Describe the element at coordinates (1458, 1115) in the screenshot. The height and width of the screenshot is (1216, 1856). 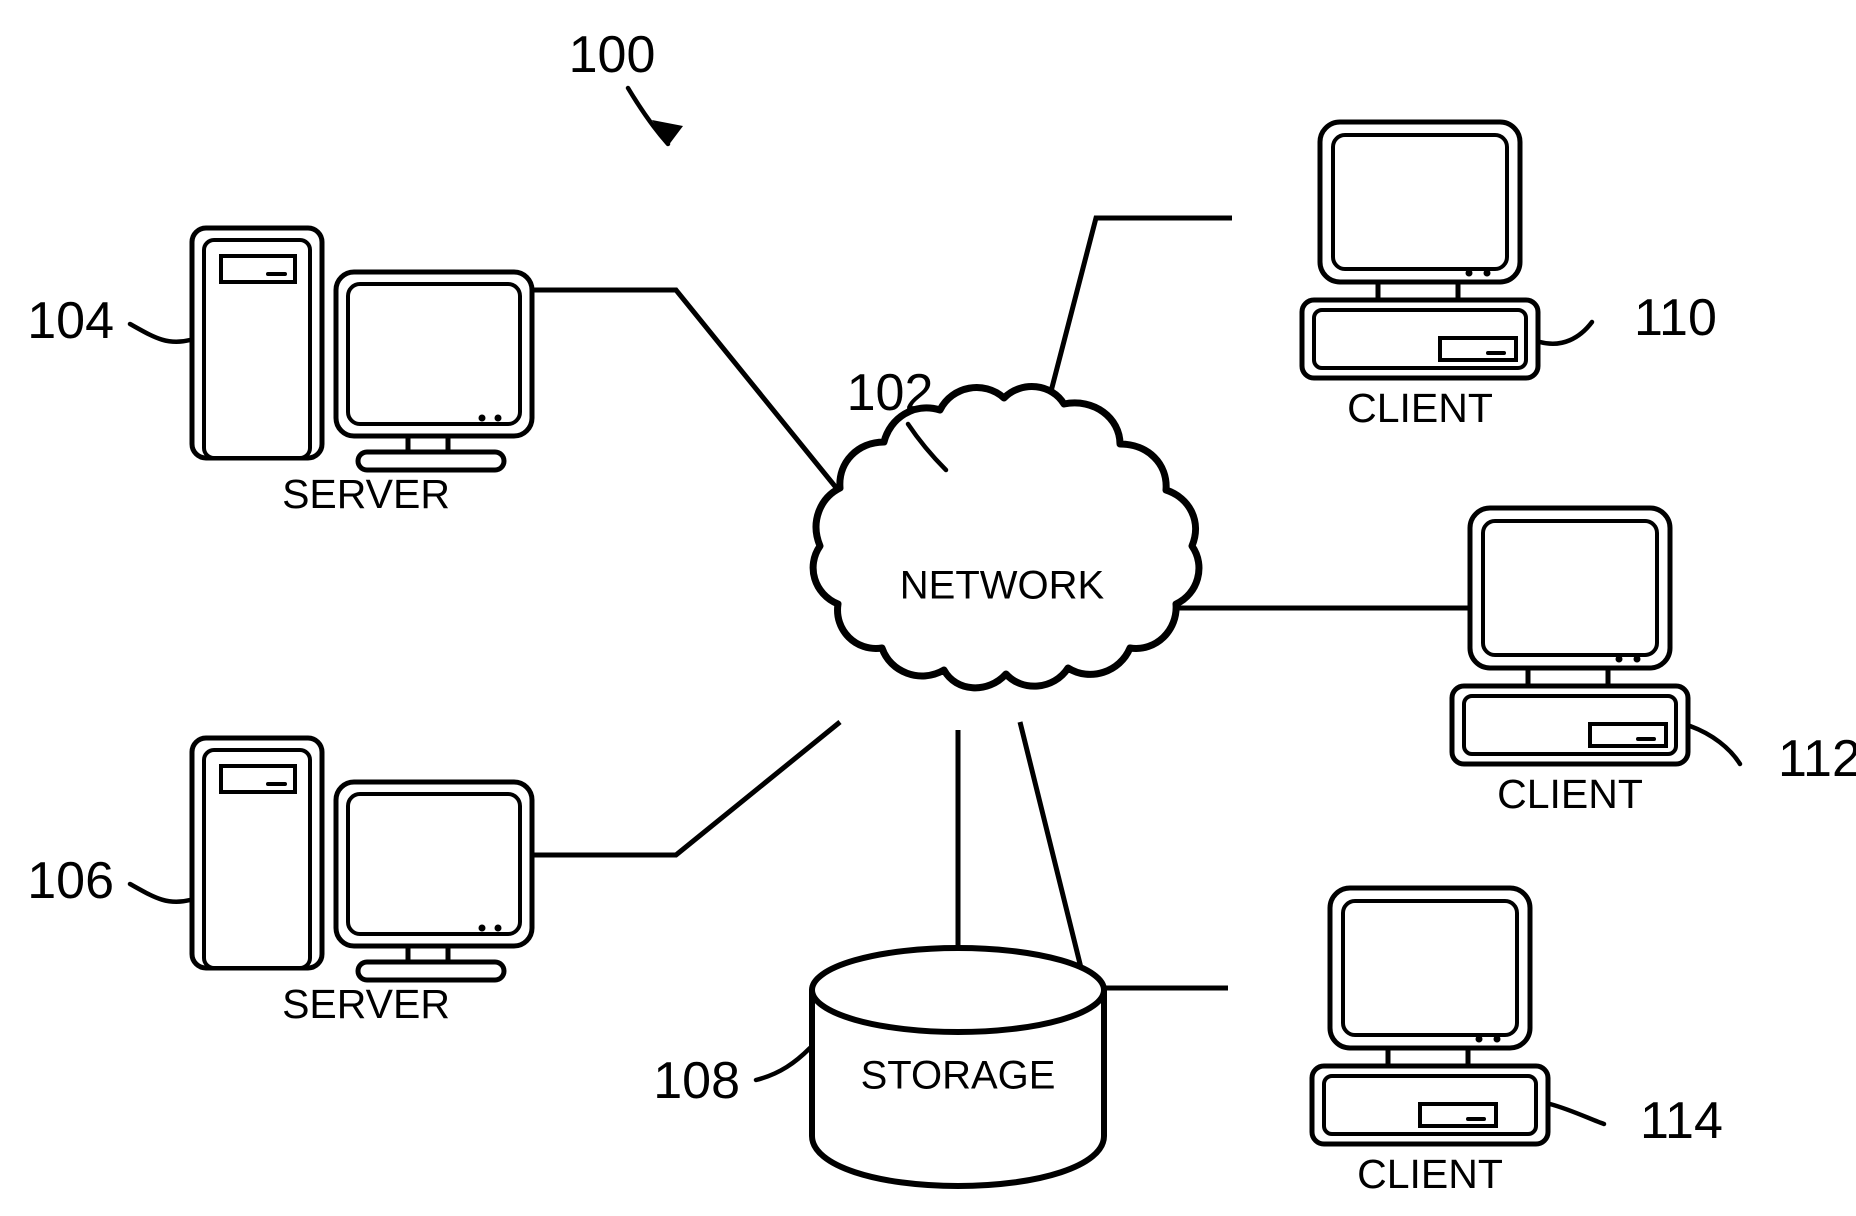
I see `client-114-drive-bay` at that location.